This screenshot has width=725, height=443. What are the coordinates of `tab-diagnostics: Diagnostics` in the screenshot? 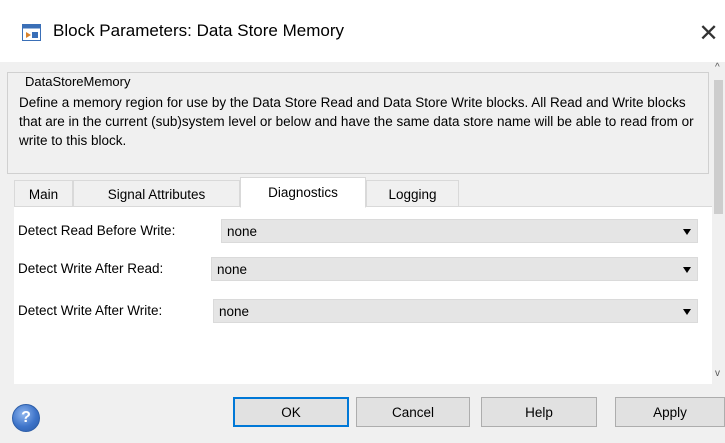 It's located at (303, 192).